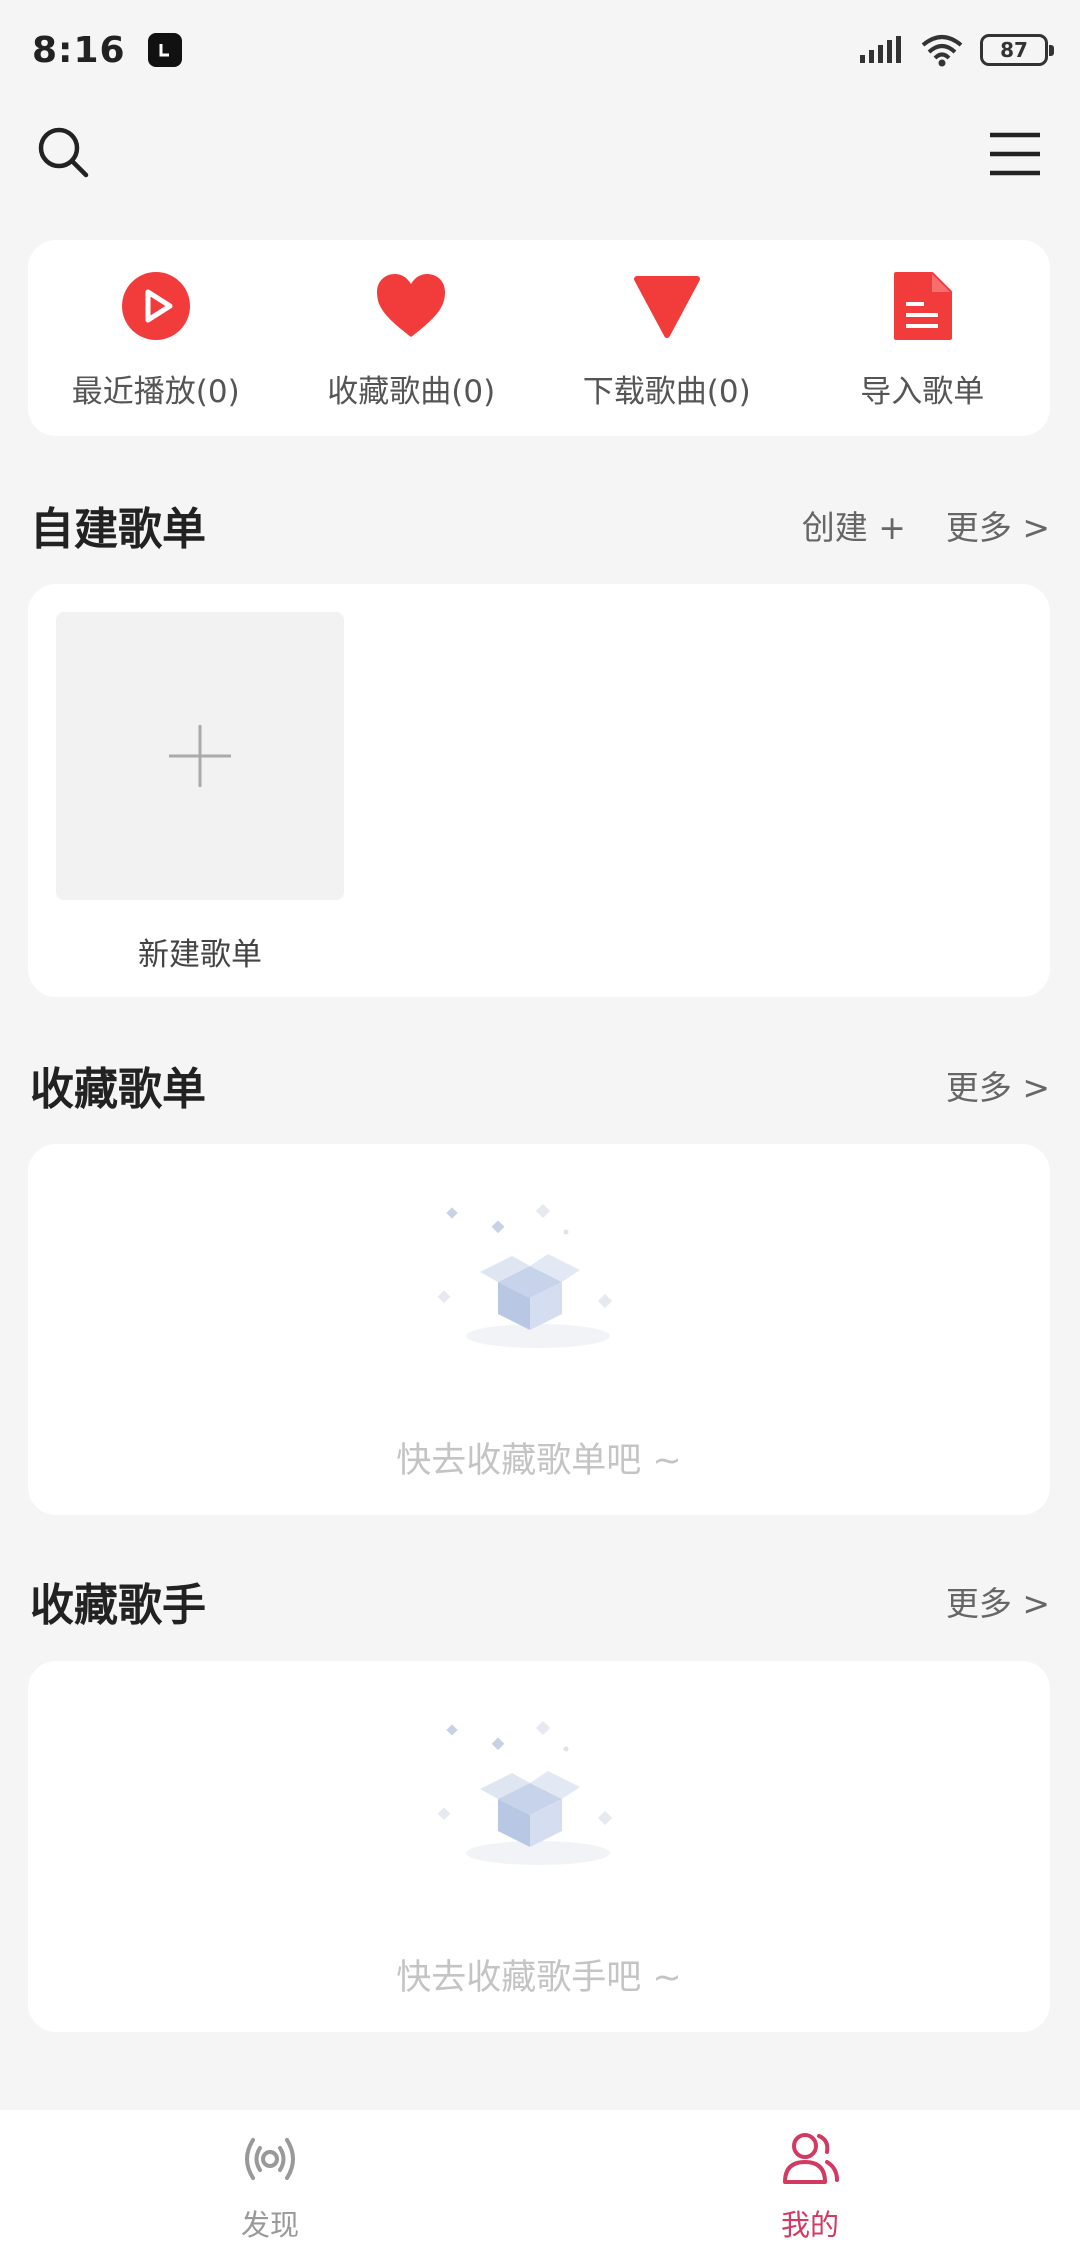  Describe the element at coordinates (270, 2159) in the screenshot. I see `broadcast-icon` at that location.